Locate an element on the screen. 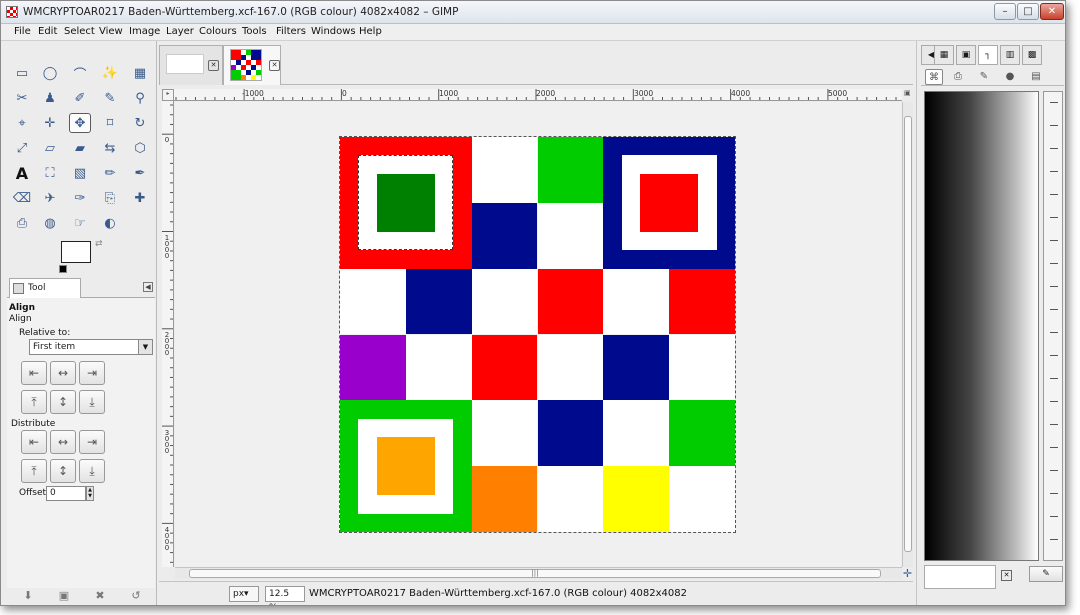 The height and width of the screenshot is (615, 1080). perspective-clone-icon: ⎙ is located at coordinates (22, 223).